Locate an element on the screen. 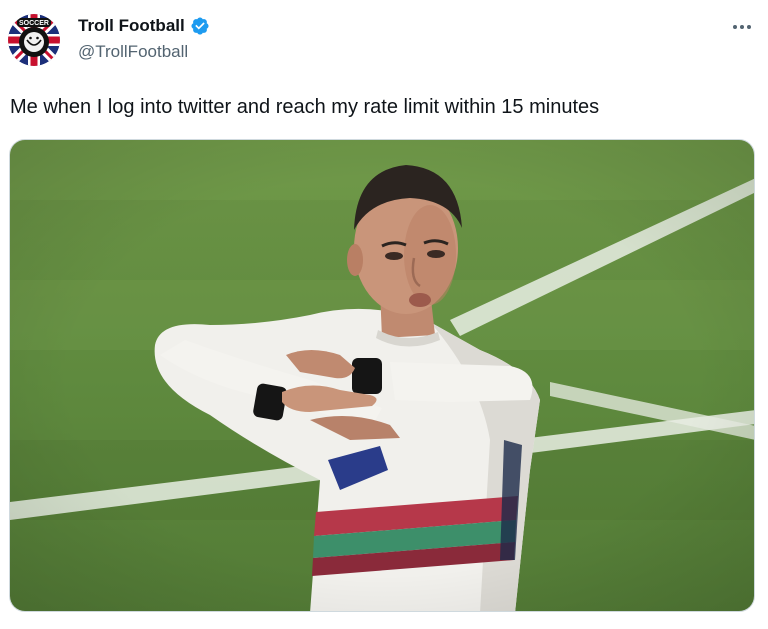 The height and width of the screenshot is (629, 768). author-handle: @TrollFootball is located at coordinates (133, 52).